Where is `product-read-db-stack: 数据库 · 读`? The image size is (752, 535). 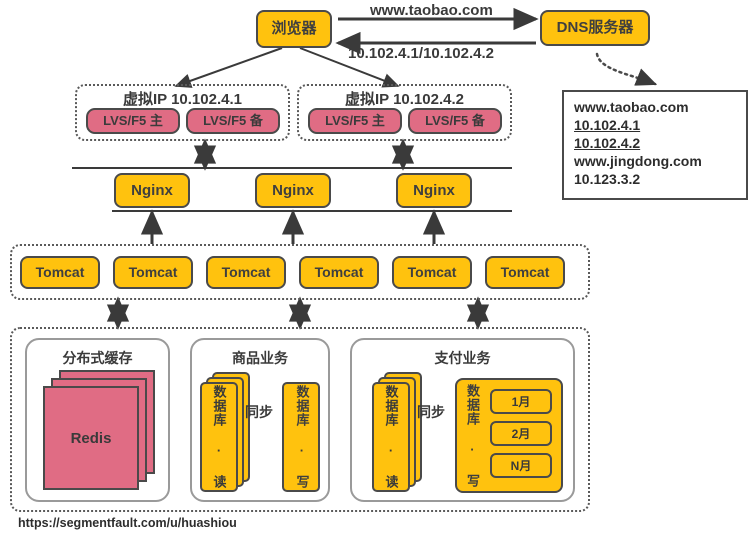 product-read-db-stack: 数据库 · 读 is located at coordinates (233, 433).